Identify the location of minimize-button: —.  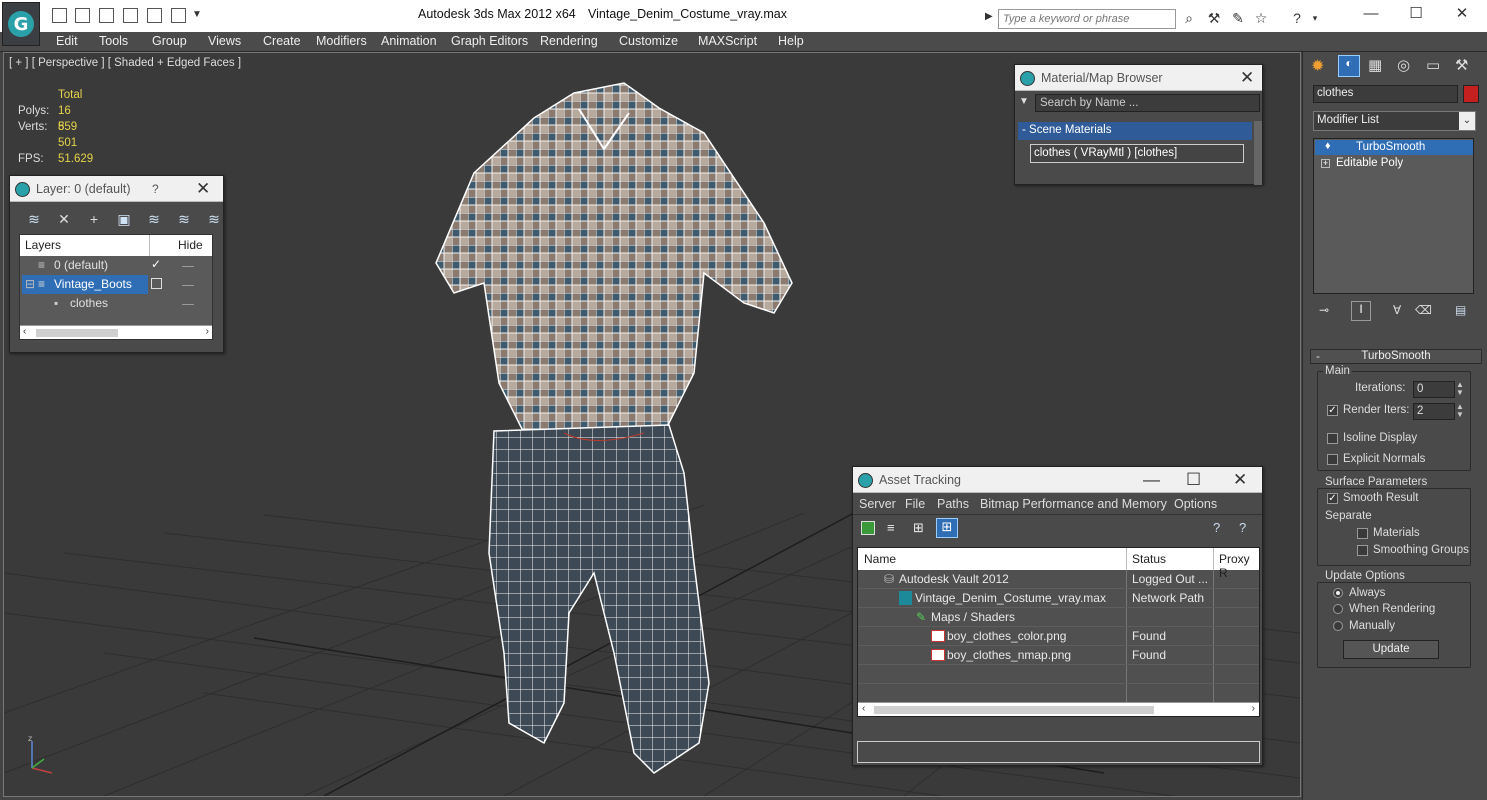
(1371, 15).